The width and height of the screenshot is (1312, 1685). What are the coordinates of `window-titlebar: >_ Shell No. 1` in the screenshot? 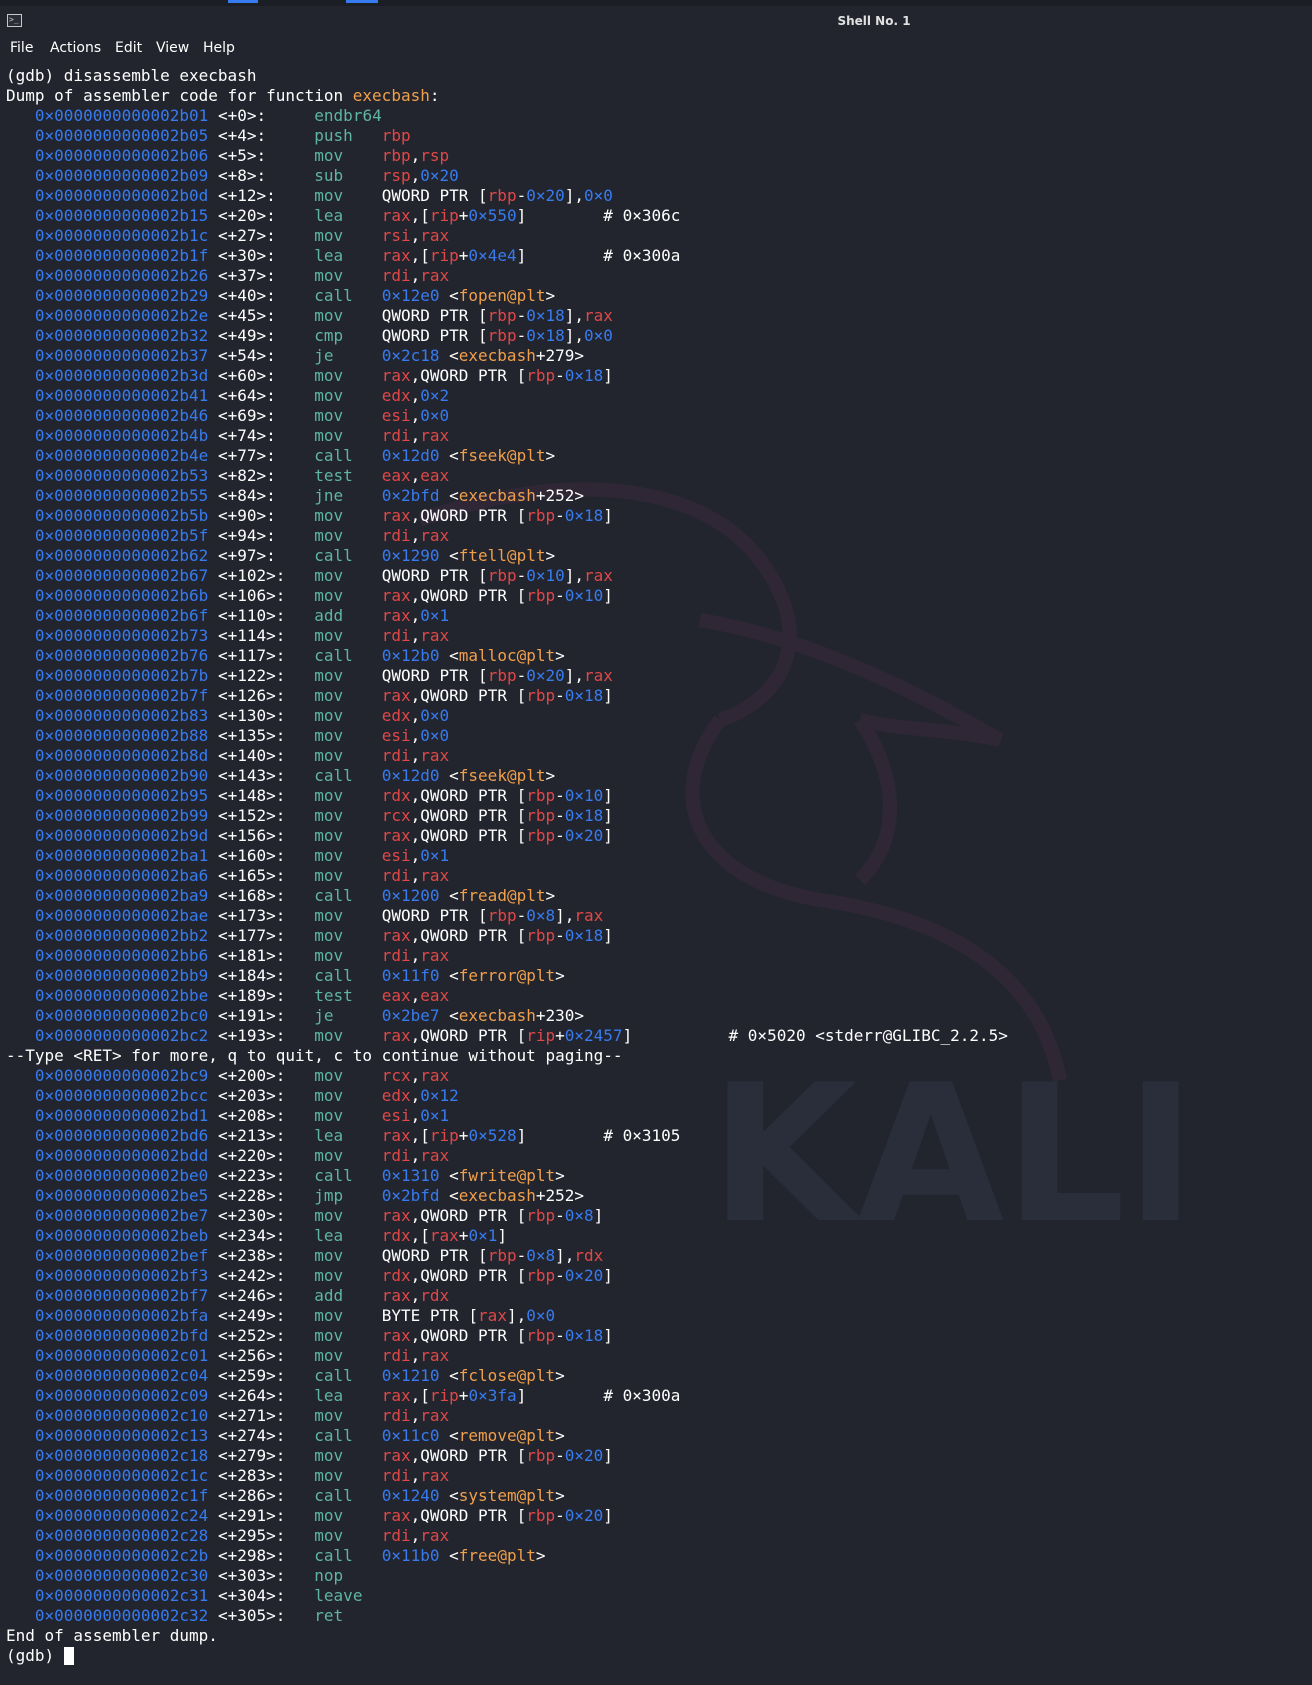 It's located at (656, 22).